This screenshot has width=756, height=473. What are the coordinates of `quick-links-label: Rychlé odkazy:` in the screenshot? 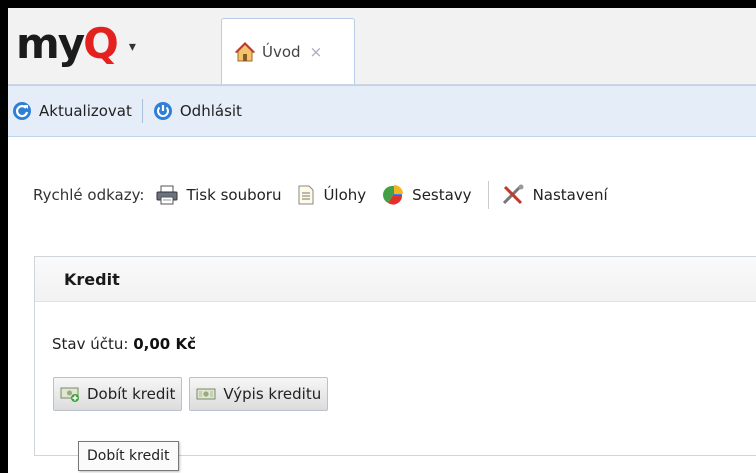 It's located at (89, 195).